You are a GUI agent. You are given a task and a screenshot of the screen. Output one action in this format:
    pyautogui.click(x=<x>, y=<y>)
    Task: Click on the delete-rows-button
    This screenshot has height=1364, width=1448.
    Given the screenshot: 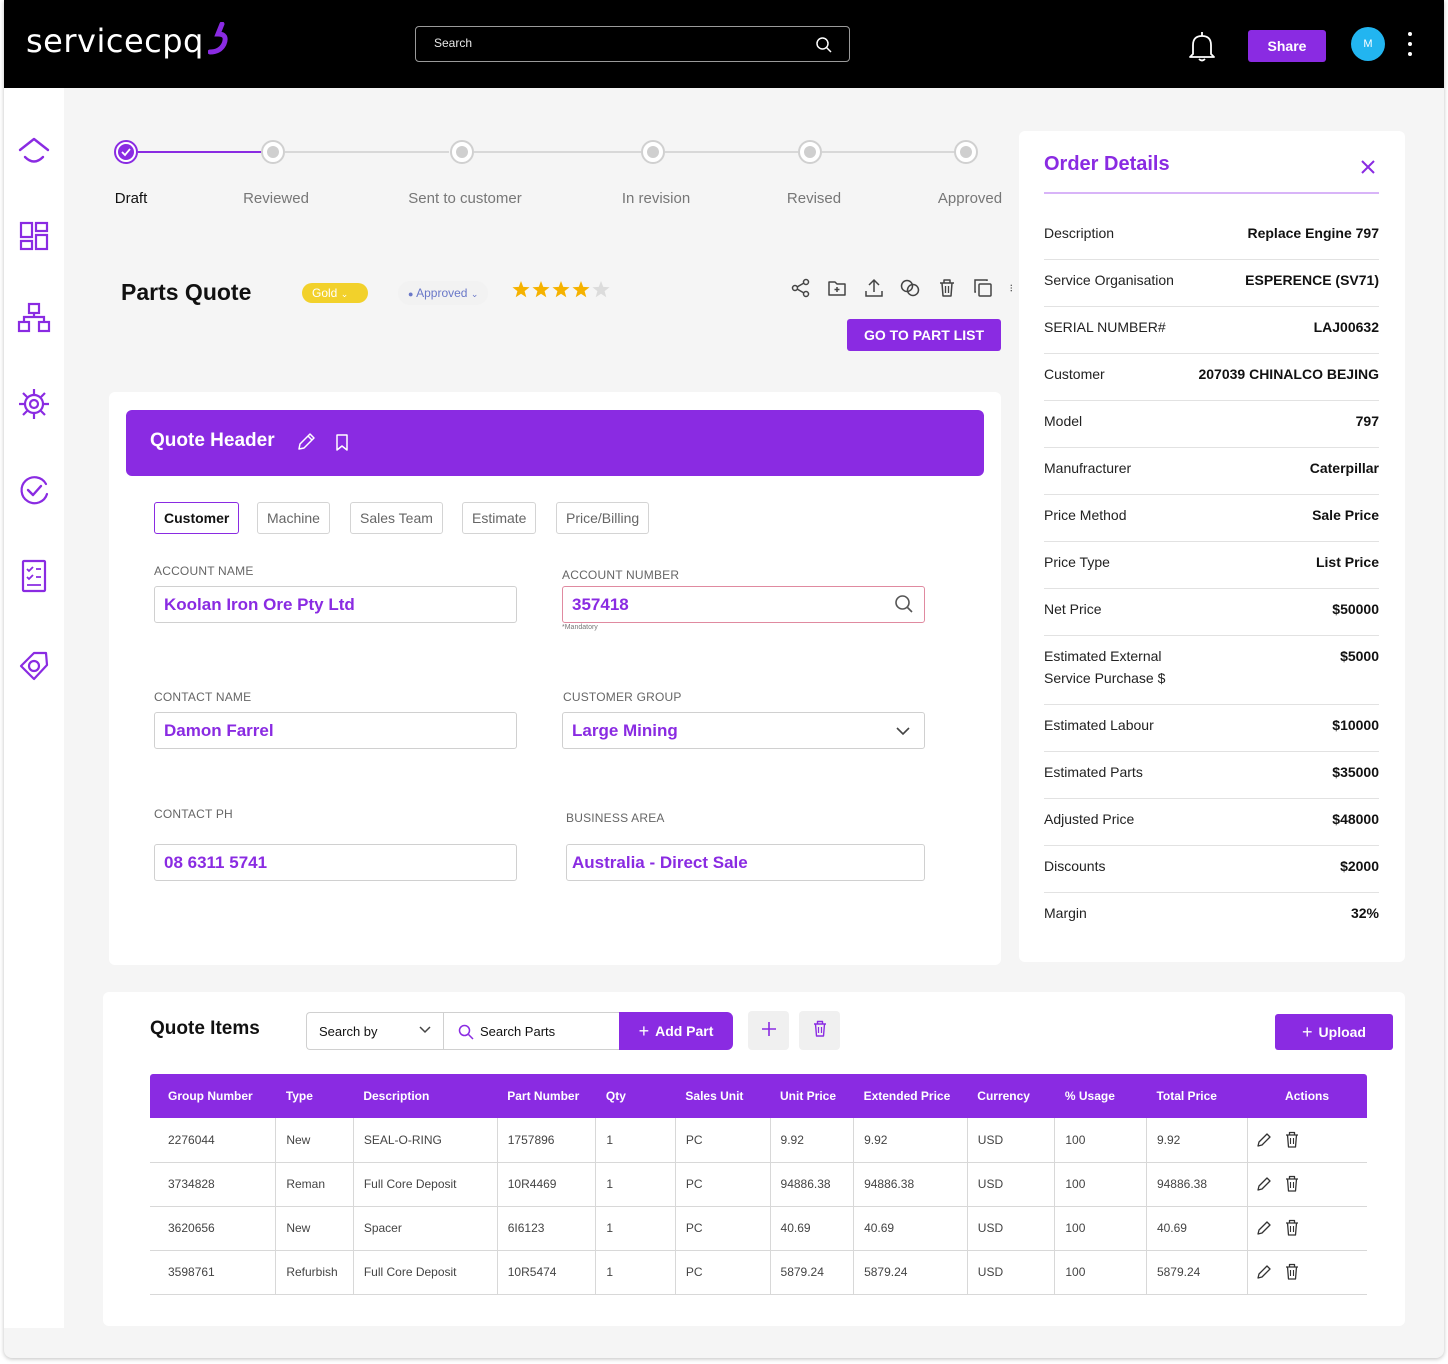 What is the action you would take?
    pyautogui.click(x=819, y=1030)
    